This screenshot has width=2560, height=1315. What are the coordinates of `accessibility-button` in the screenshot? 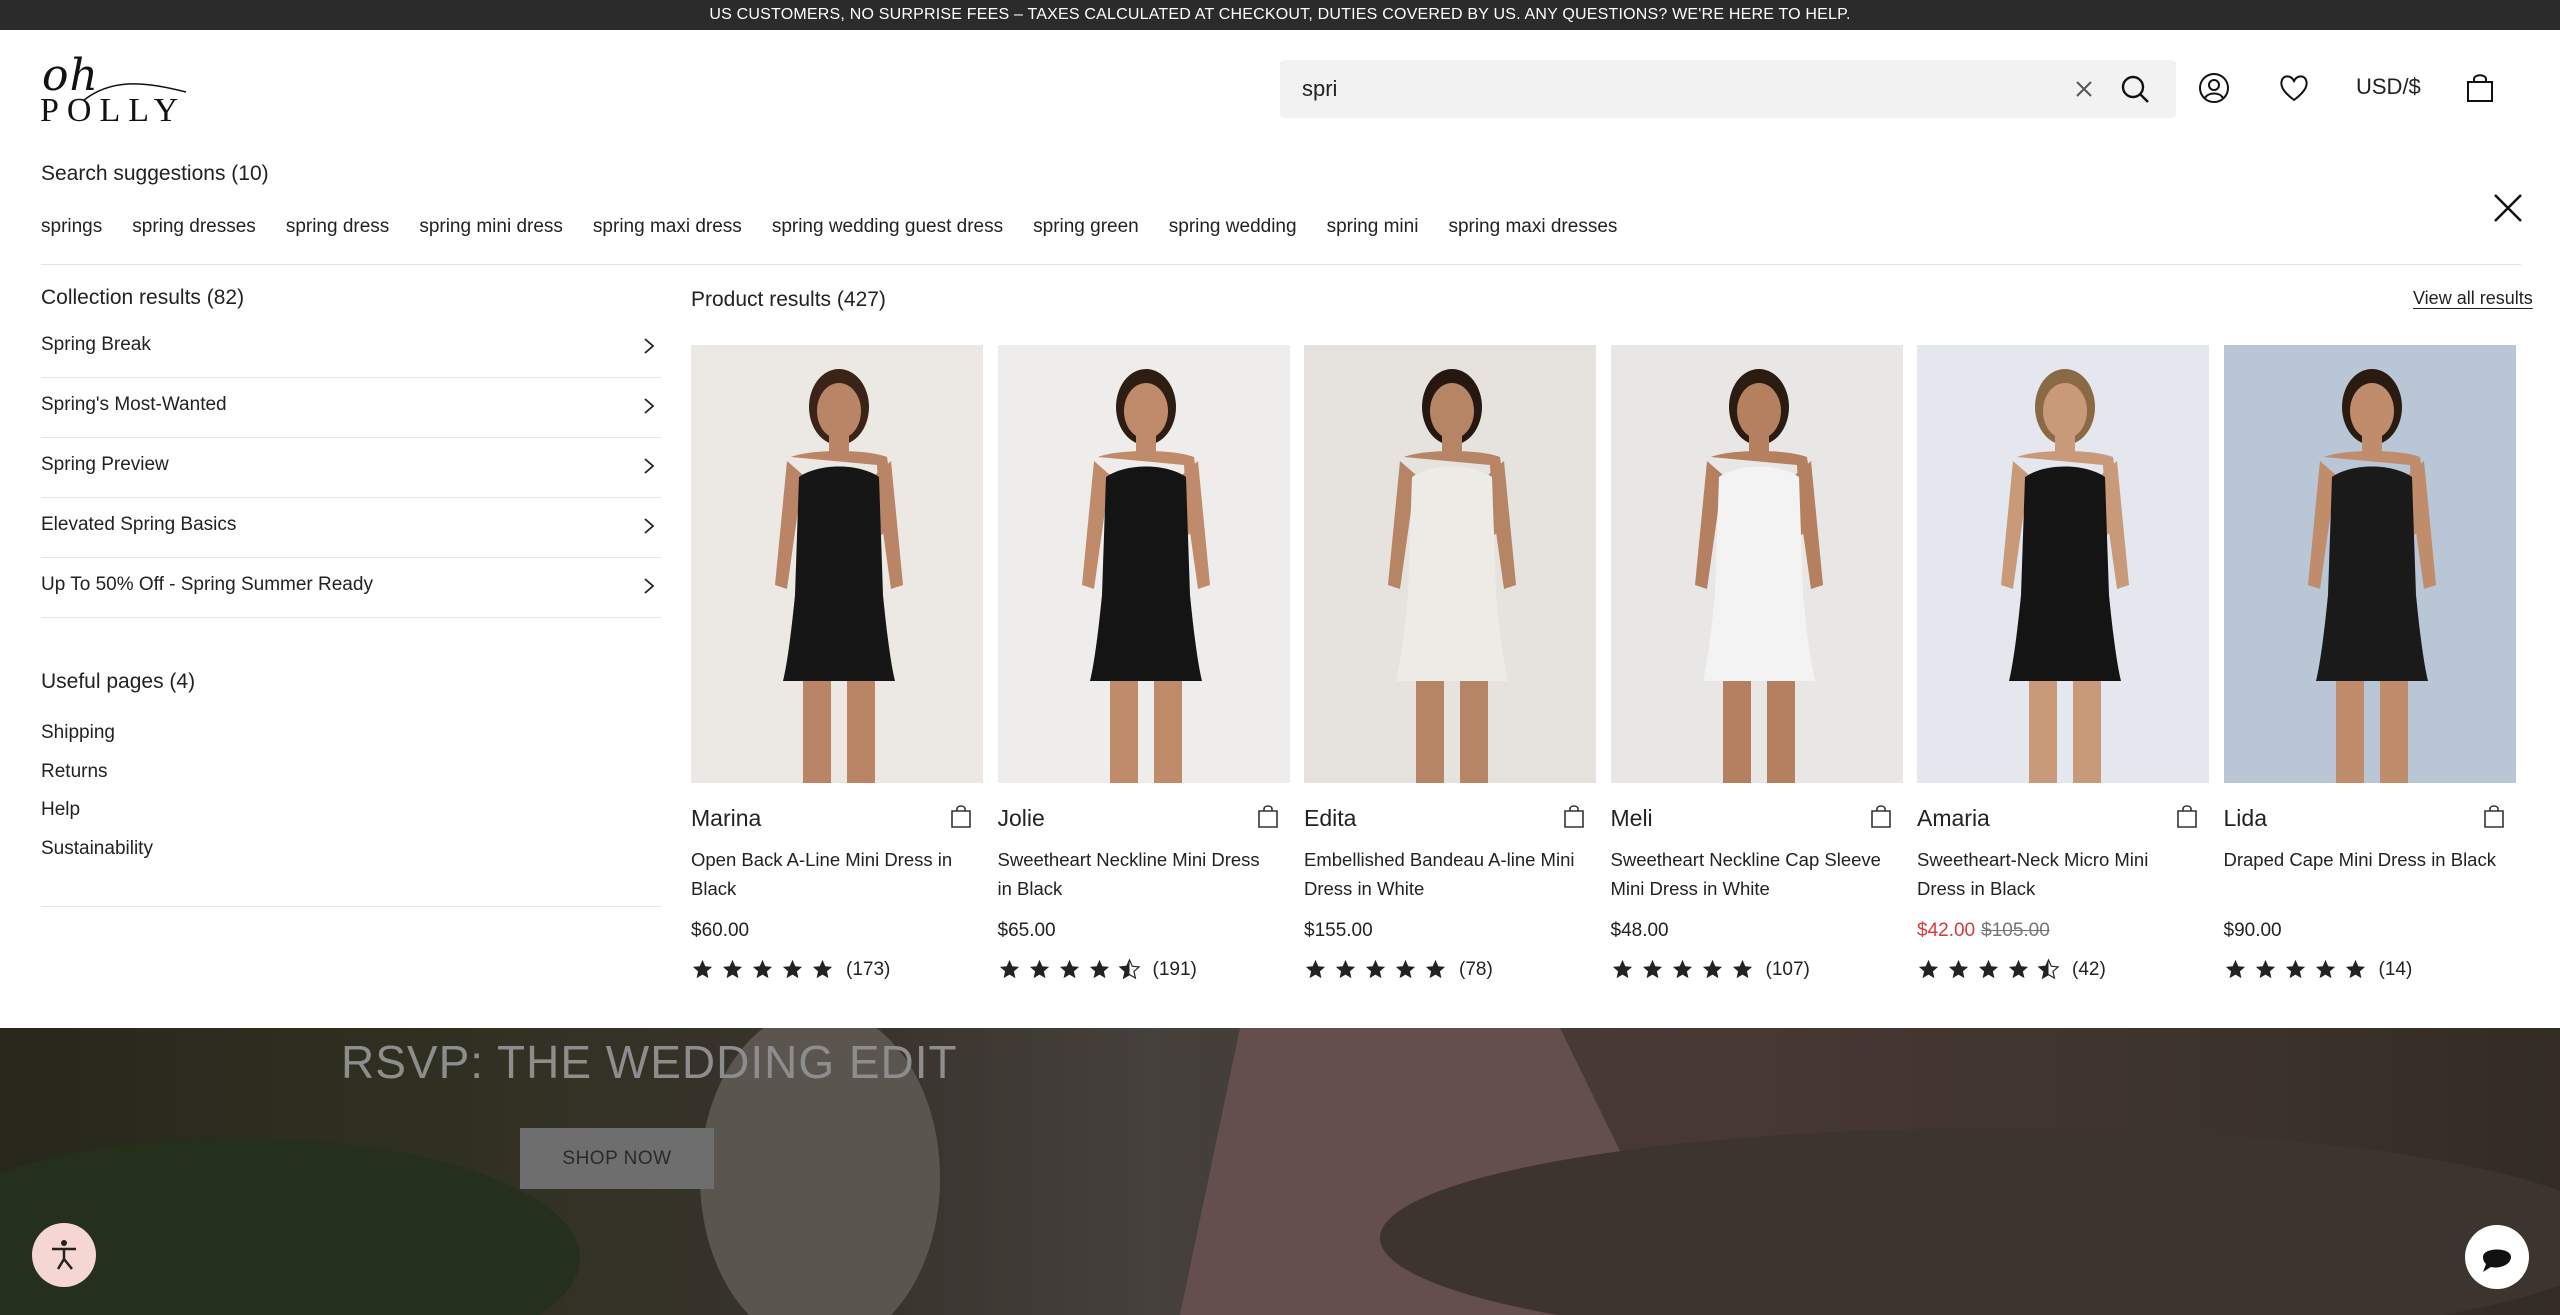 It's located at (64, 1255).